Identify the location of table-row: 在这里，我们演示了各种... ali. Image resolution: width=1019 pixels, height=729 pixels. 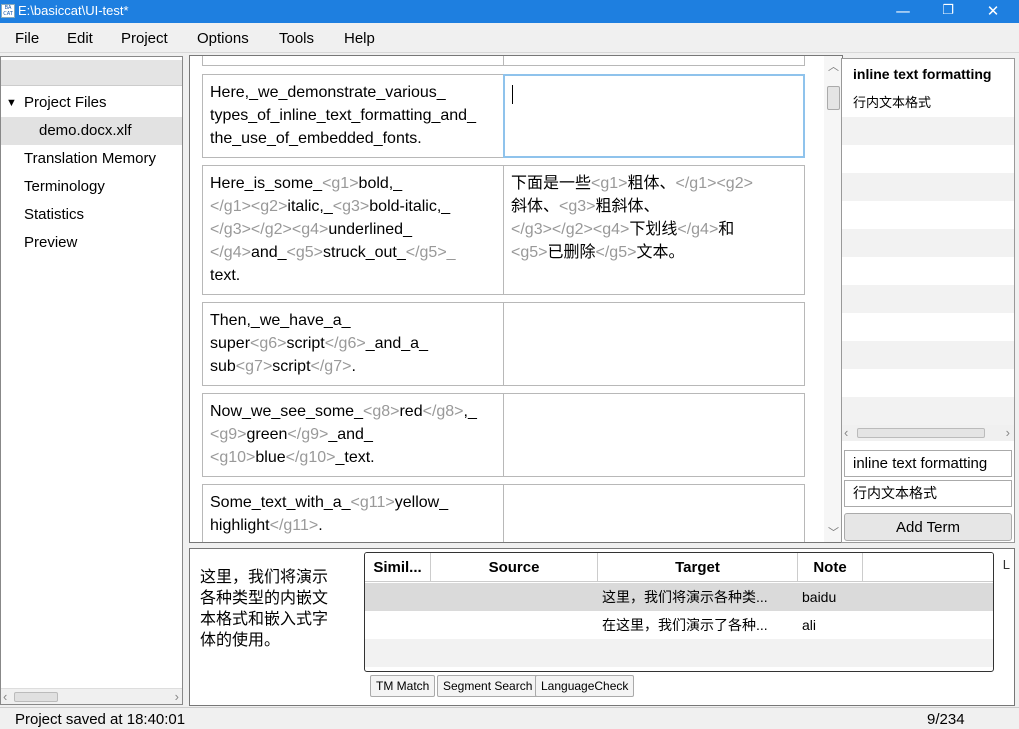
(679, 625).